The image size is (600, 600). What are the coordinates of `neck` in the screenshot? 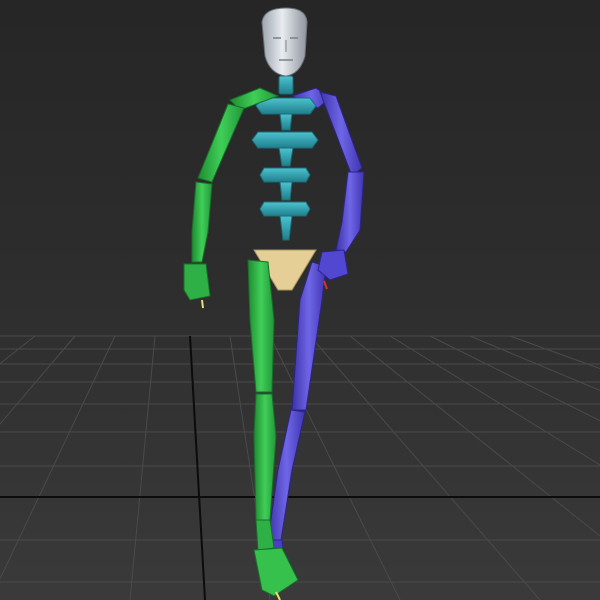 It's located at (286, 85).